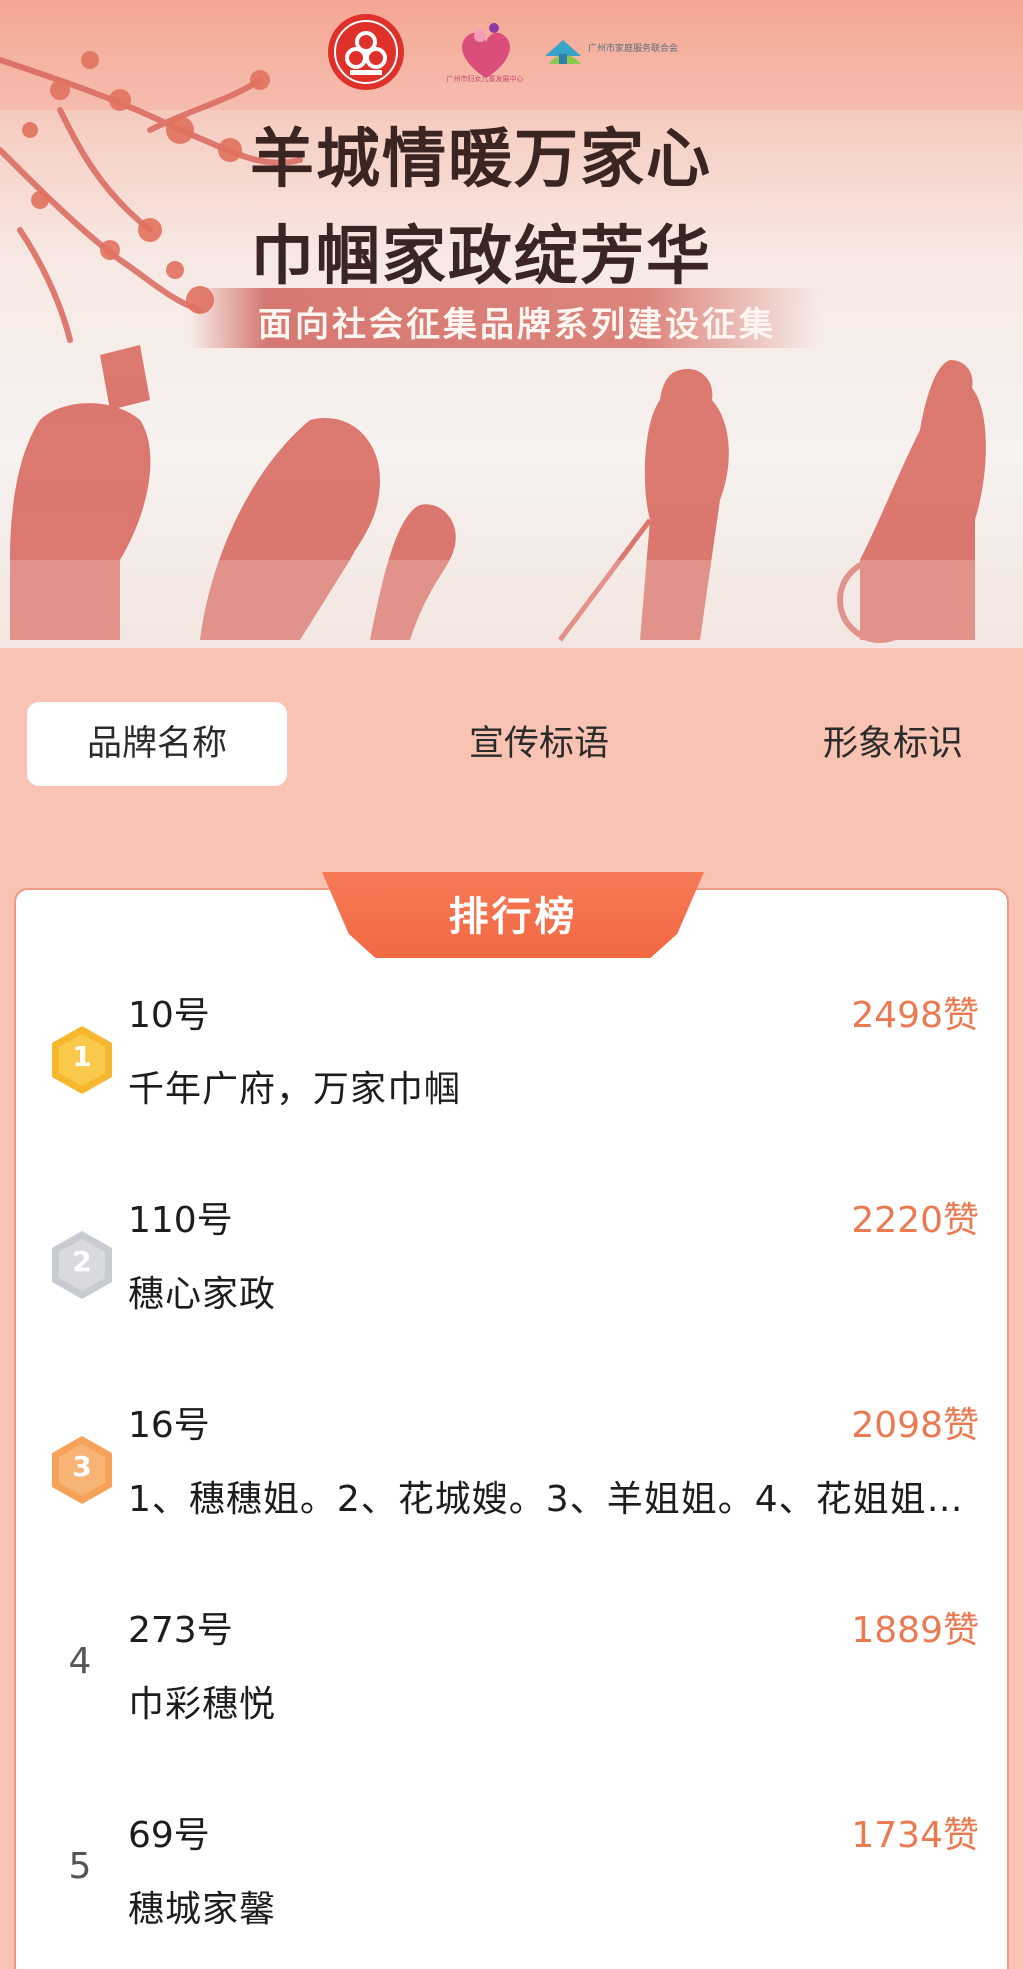  What do you see at coordinates (180, 1220) in the screenshot?
I see `entry-number: 110号` at bounding box center [180, 1220].